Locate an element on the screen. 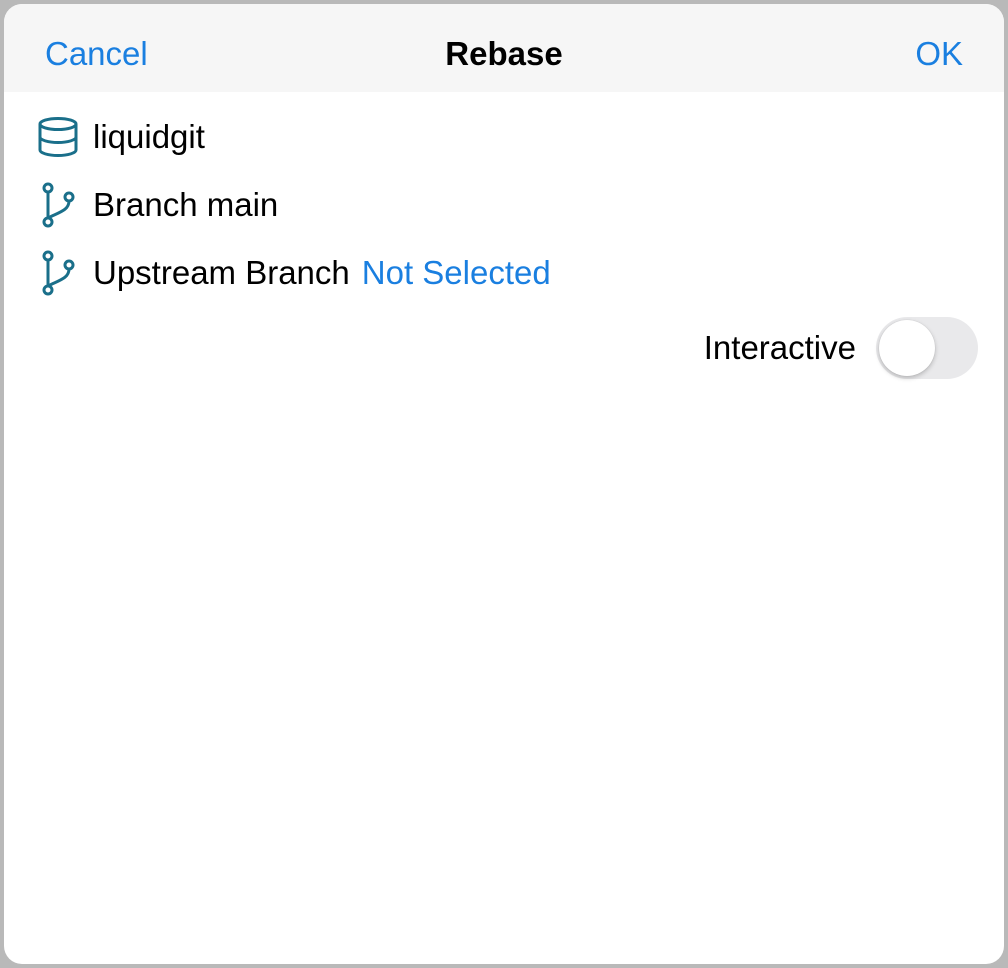  ok-button: OK is located at coordinates (939, 48).